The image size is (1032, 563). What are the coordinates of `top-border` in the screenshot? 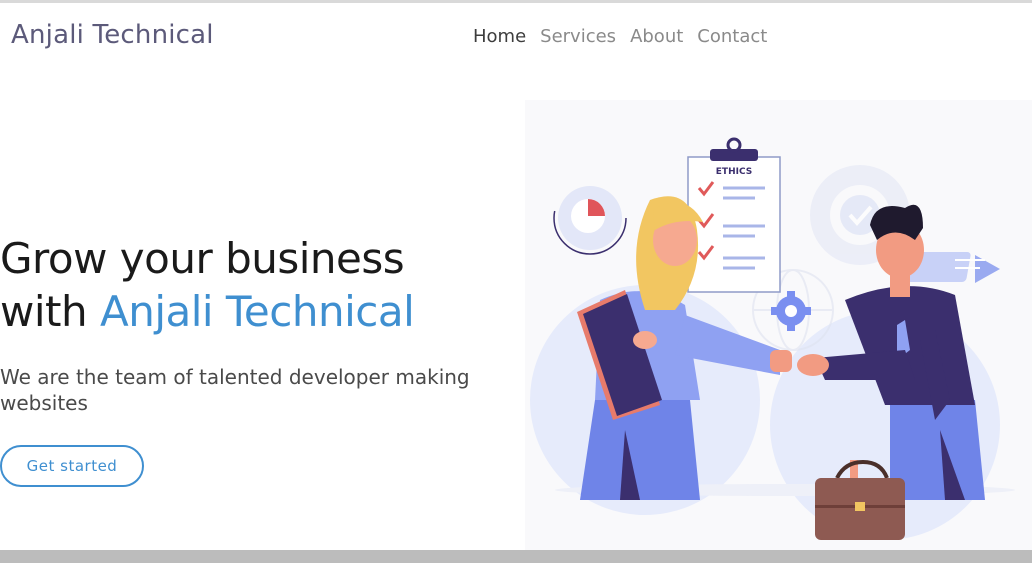 It's located at (516, 1).